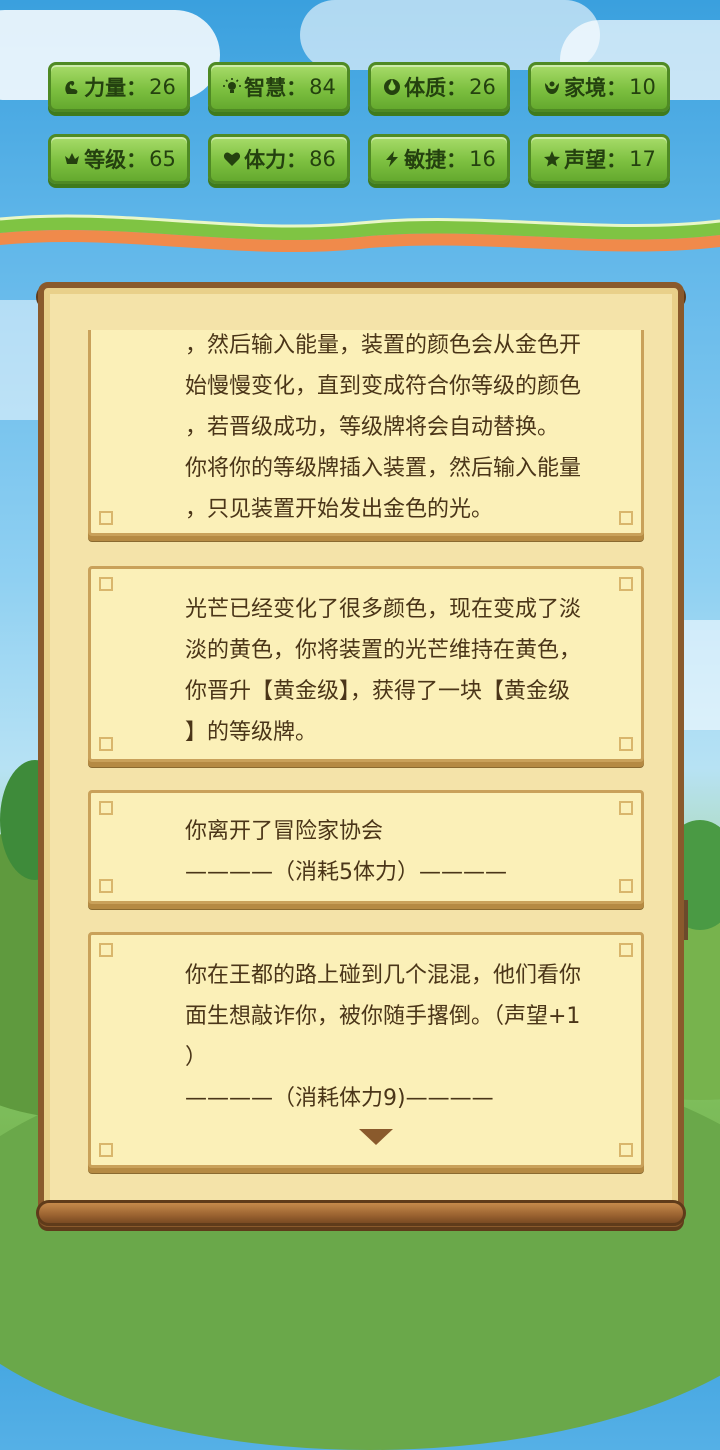 This screenshot has width=720, height=1450. What do you see at coordinates (383, 650) in the screenshot?
I see `story-line: 淡的黄色，你将装置的光芒维持在黄色，` at bounding box center [383, 650].